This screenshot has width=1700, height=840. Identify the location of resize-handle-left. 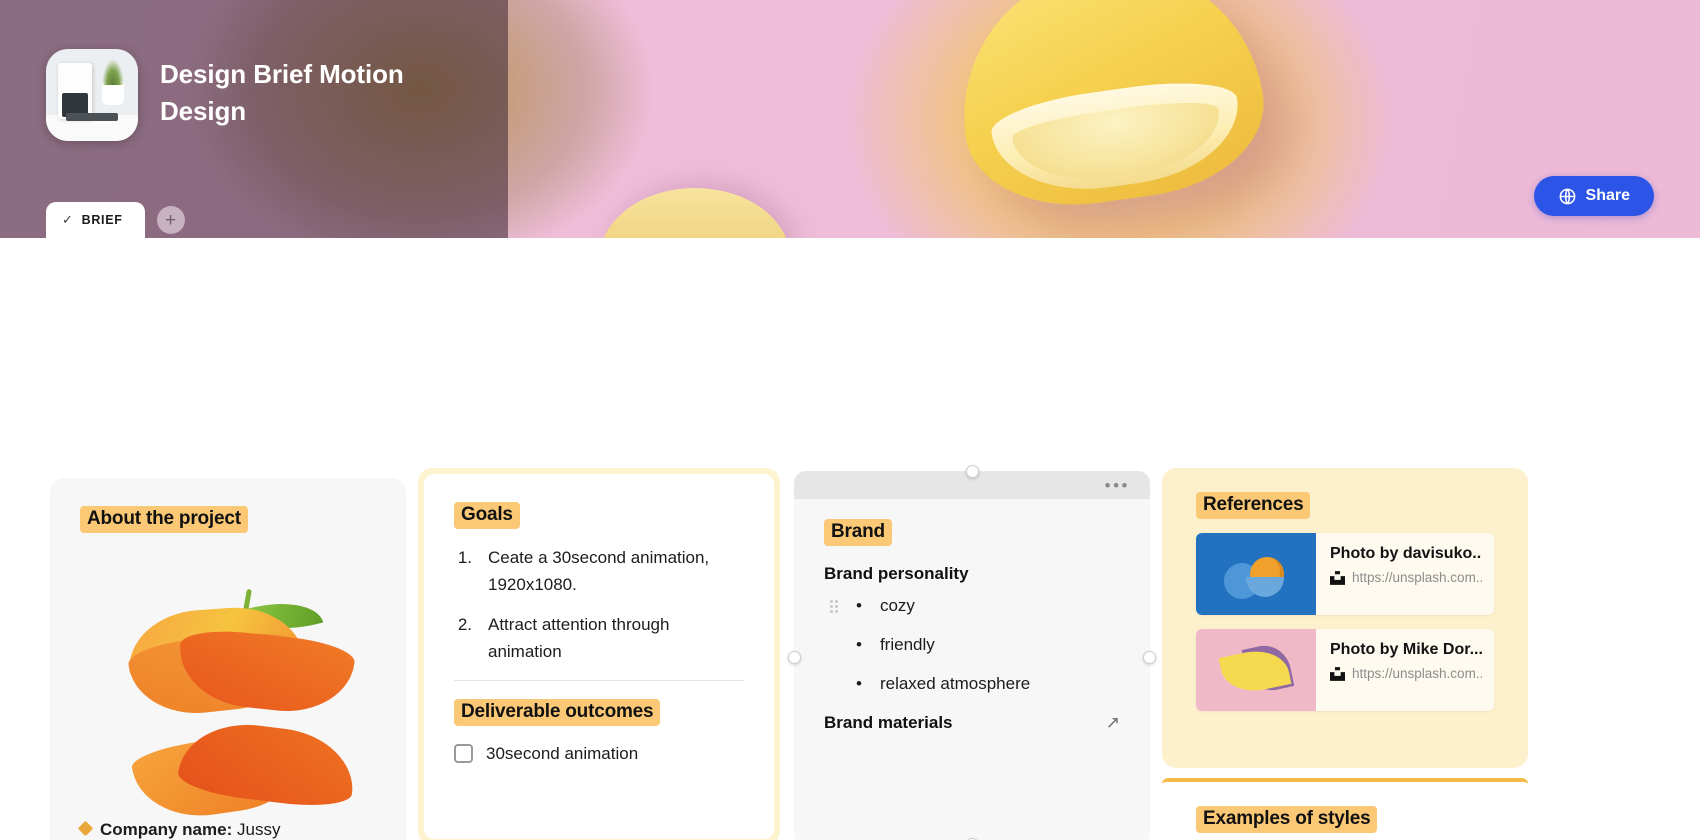
(794, 657).